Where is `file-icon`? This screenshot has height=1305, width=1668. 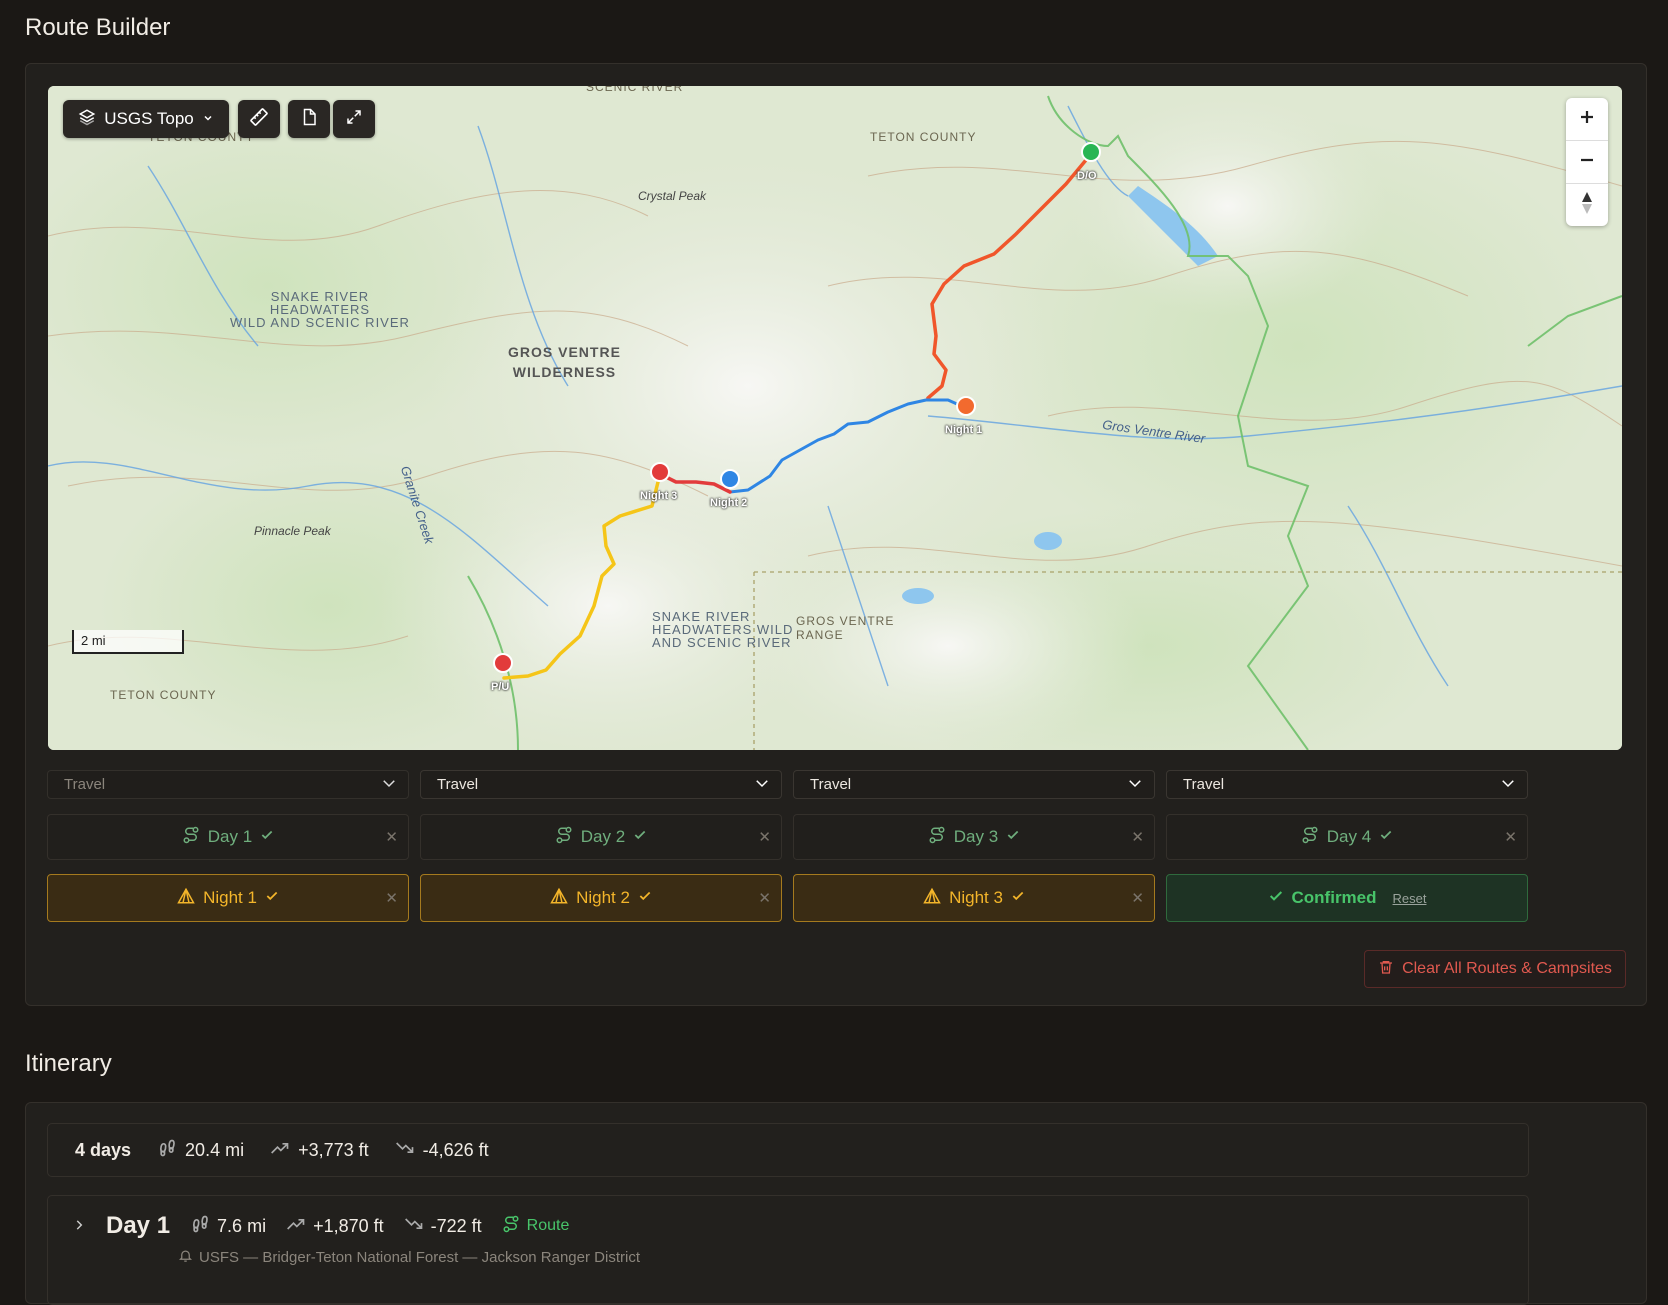
file-icon is located at coordinates (309, 119).